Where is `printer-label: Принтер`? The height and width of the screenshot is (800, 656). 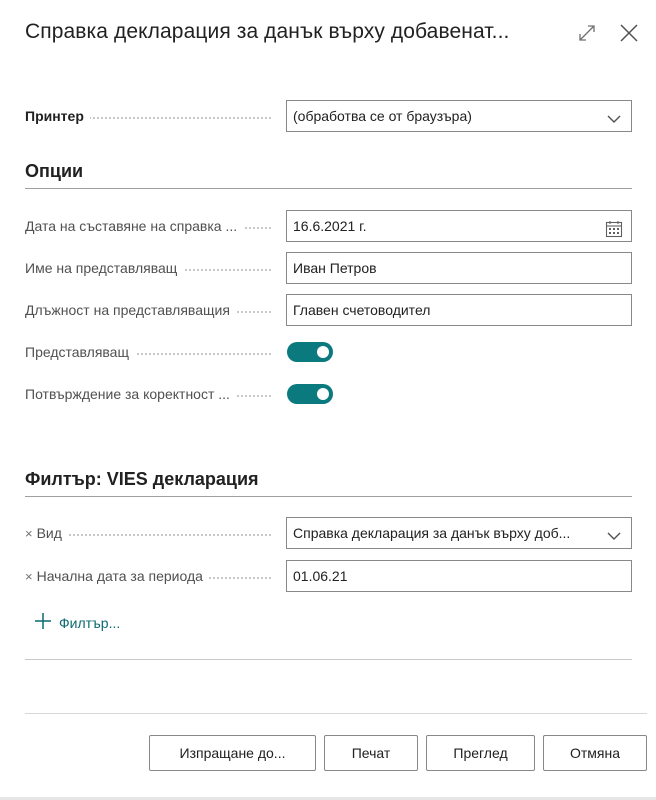 printer-label: Принтер is located at coordinates (148, 116).